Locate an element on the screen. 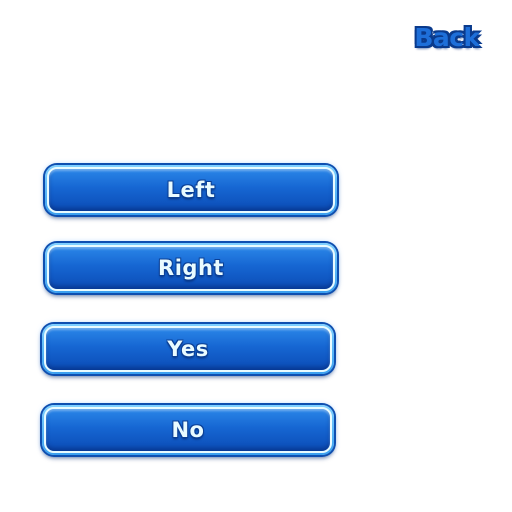  yes-button-label: Yes is located at coordinates (188, 349).